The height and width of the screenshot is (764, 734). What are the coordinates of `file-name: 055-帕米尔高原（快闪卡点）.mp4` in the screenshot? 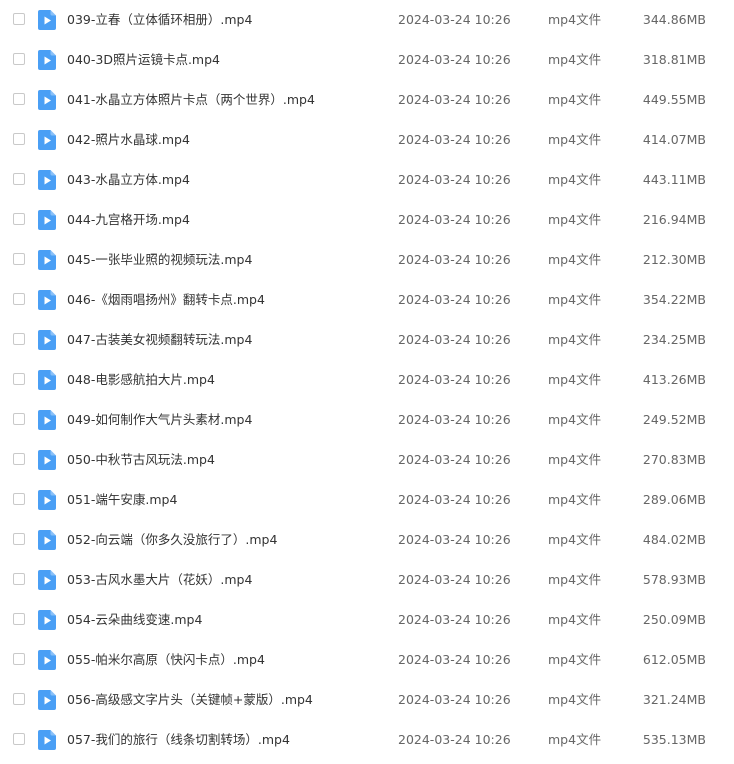 It's located at (166, 660).